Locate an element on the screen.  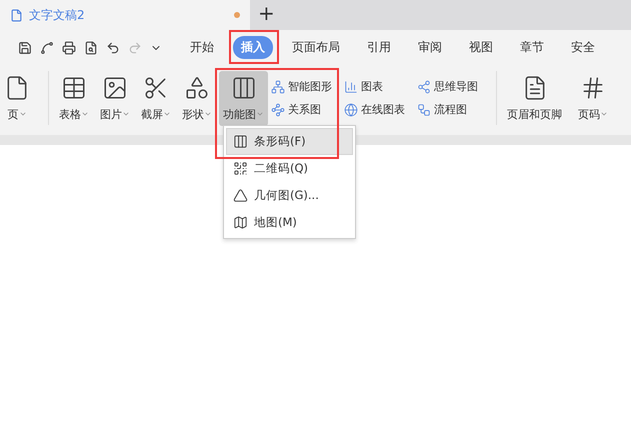
ribbon-button: 页码 is located at coordinates (593, 98).